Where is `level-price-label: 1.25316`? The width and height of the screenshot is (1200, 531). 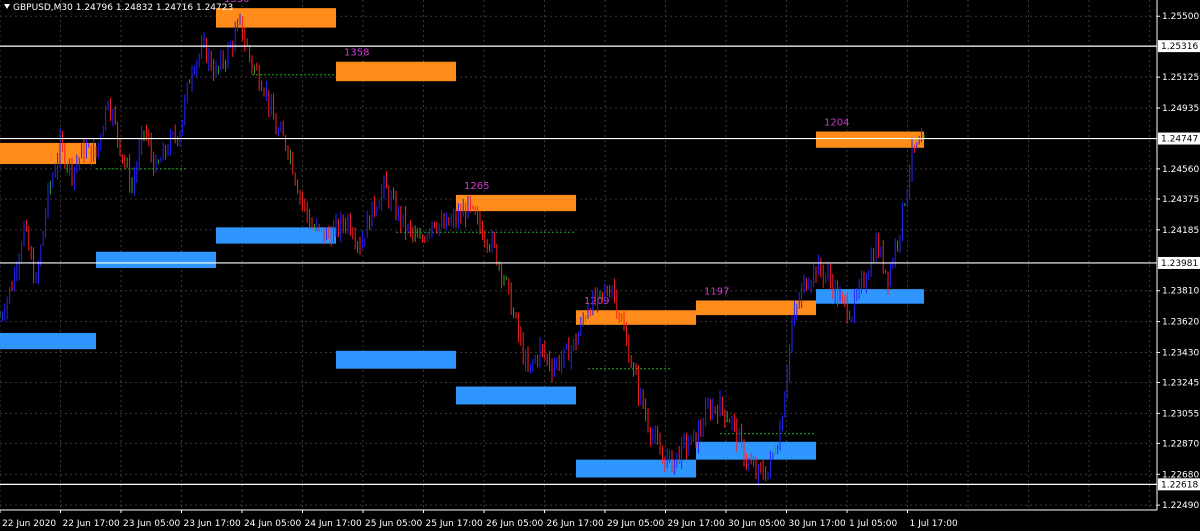
level-price-label: 1.25316 is located at coordinates (1179, 47).